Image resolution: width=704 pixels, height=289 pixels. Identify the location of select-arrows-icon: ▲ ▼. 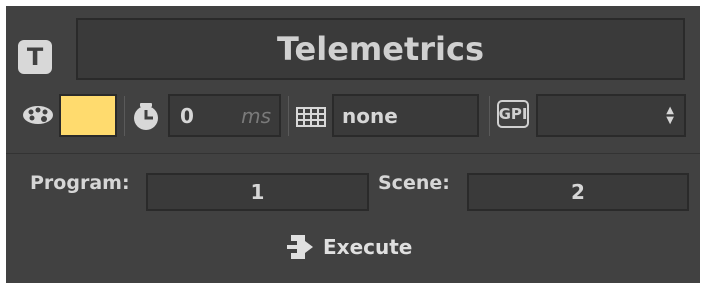
(670, 115).